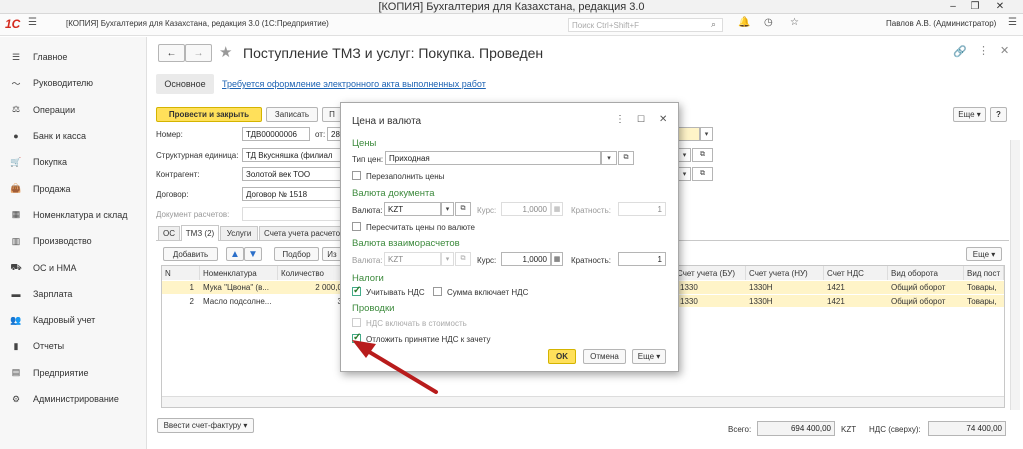  What do you see at coordinates (73, 294) in the screenshot?
I see `sidebar-item: ▬ Зарплата` at bounding box center [73, 294].